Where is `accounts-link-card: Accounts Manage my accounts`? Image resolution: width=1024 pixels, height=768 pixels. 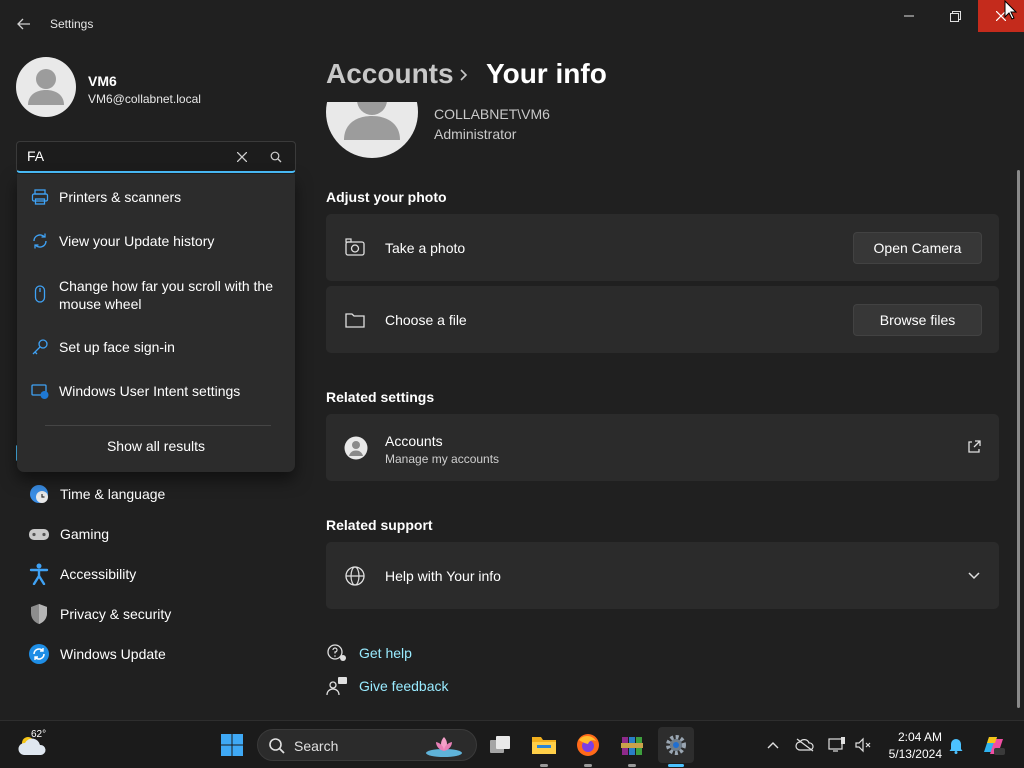
accounts-link-card: Accounts Manage my accounts is located at coordinates (662, 447).